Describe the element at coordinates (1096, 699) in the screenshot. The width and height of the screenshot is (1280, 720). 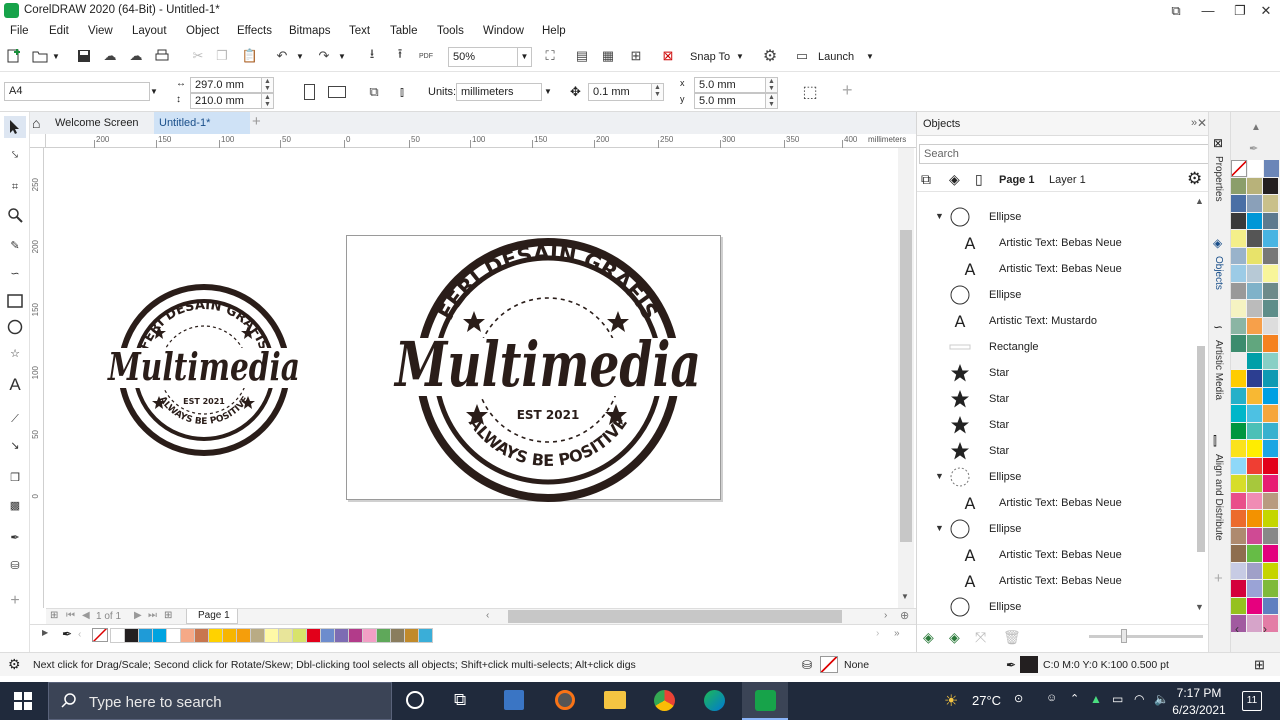
I see `tray-app-icon: ▲` at that location.